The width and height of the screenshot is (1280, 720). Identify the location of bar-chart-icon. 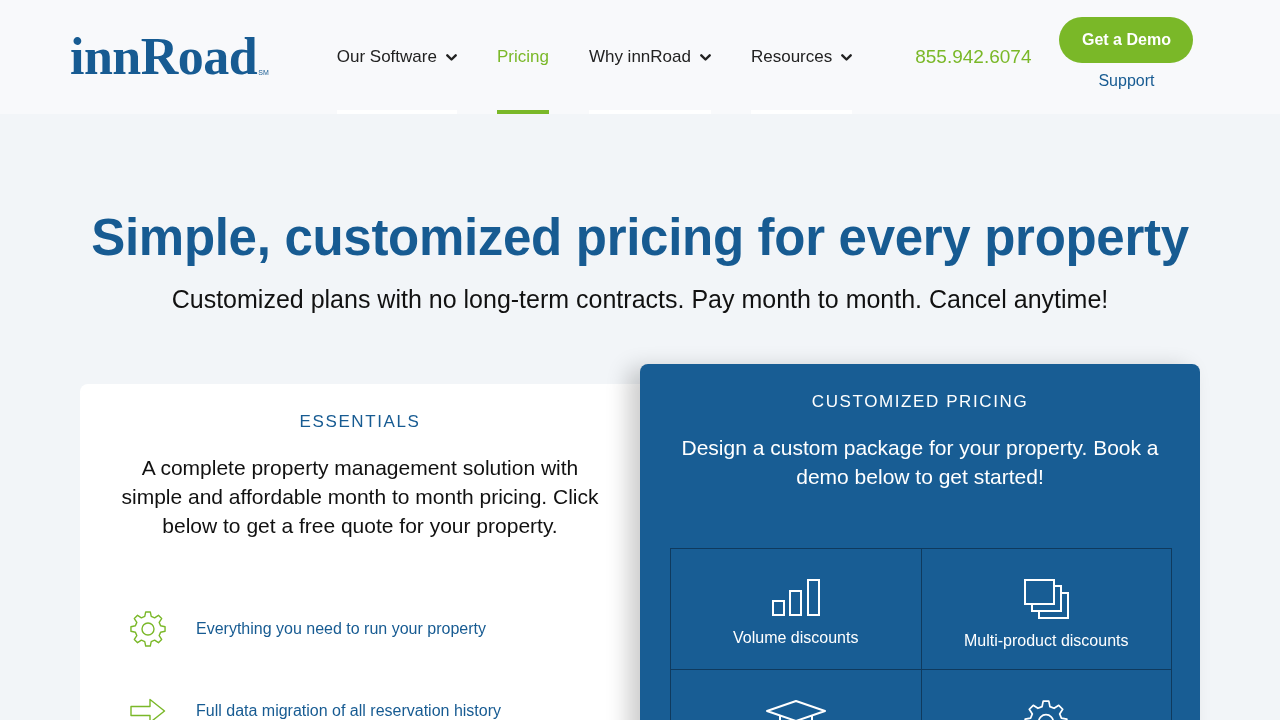
(795, 597).